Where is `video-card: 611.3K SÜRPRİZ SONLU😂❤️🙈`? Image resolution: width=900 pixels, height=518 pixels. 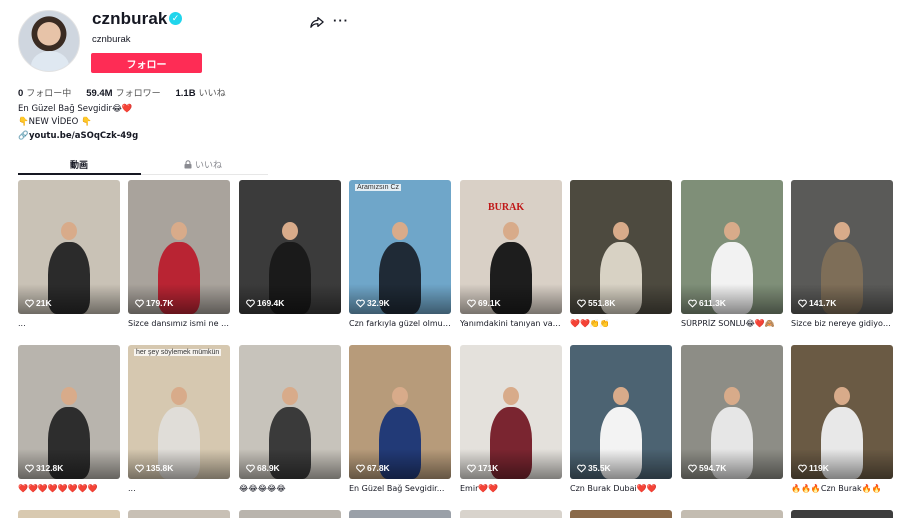 video-card: 611.3K SÜRPRİZ SONLU😂❤️🙈 is located at coordinates (732, 255).